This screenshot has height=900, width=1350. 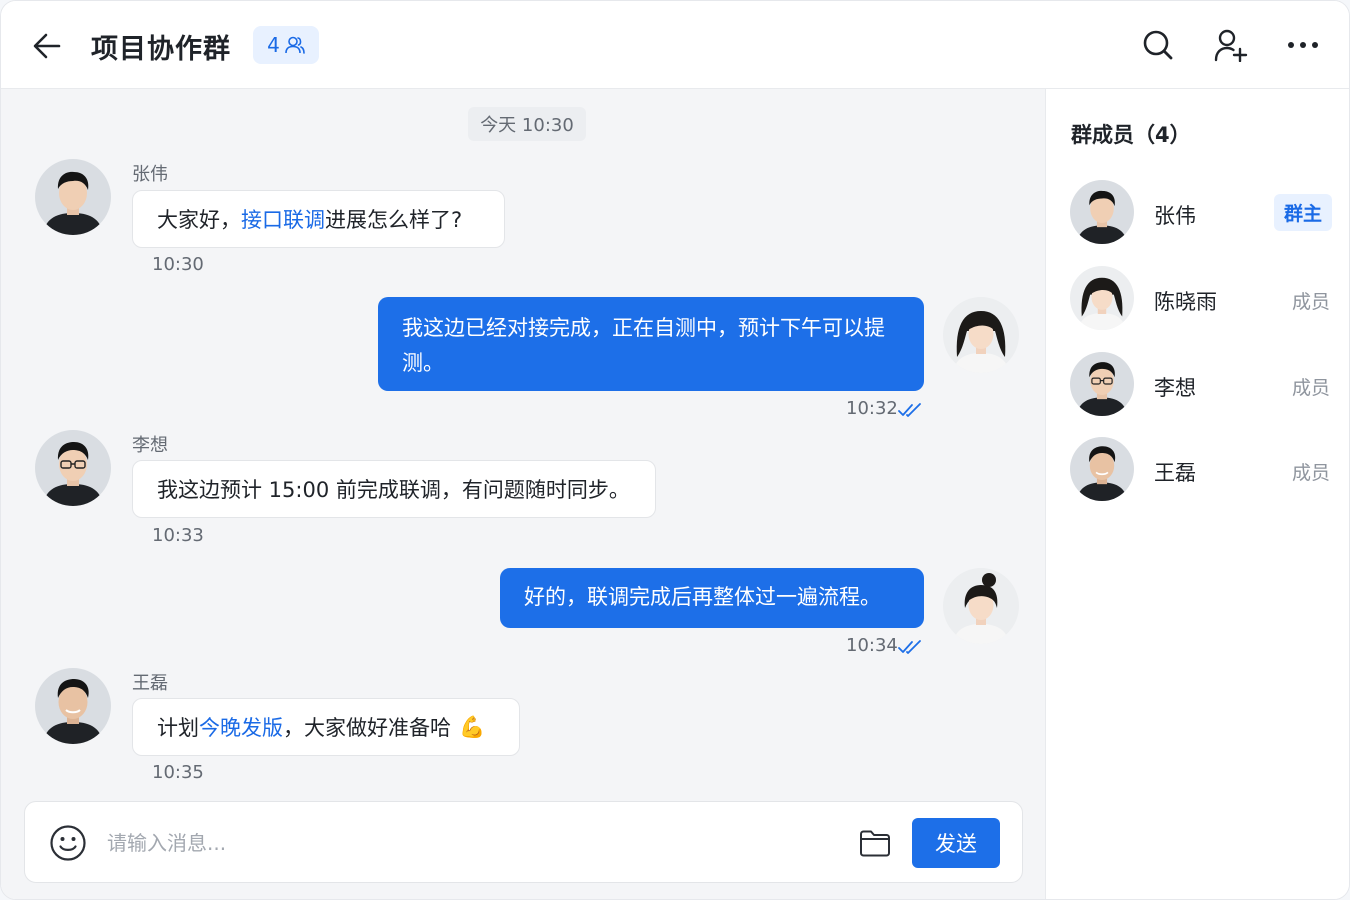 I want to click on message-text: 计划, so click(x=178, y=728).